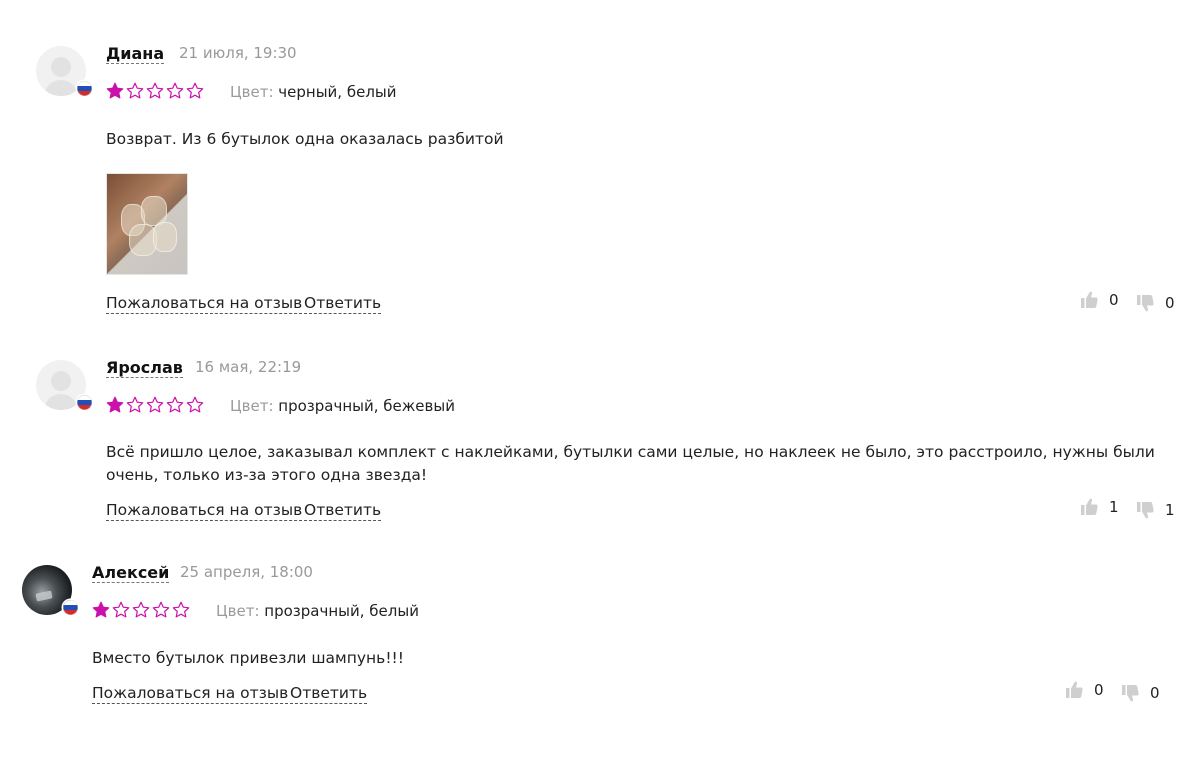 This screenshot has height=765, width=1200. Describe the element at coordinates (147, 224) in the screenshot. I see `review-photo` at that location.